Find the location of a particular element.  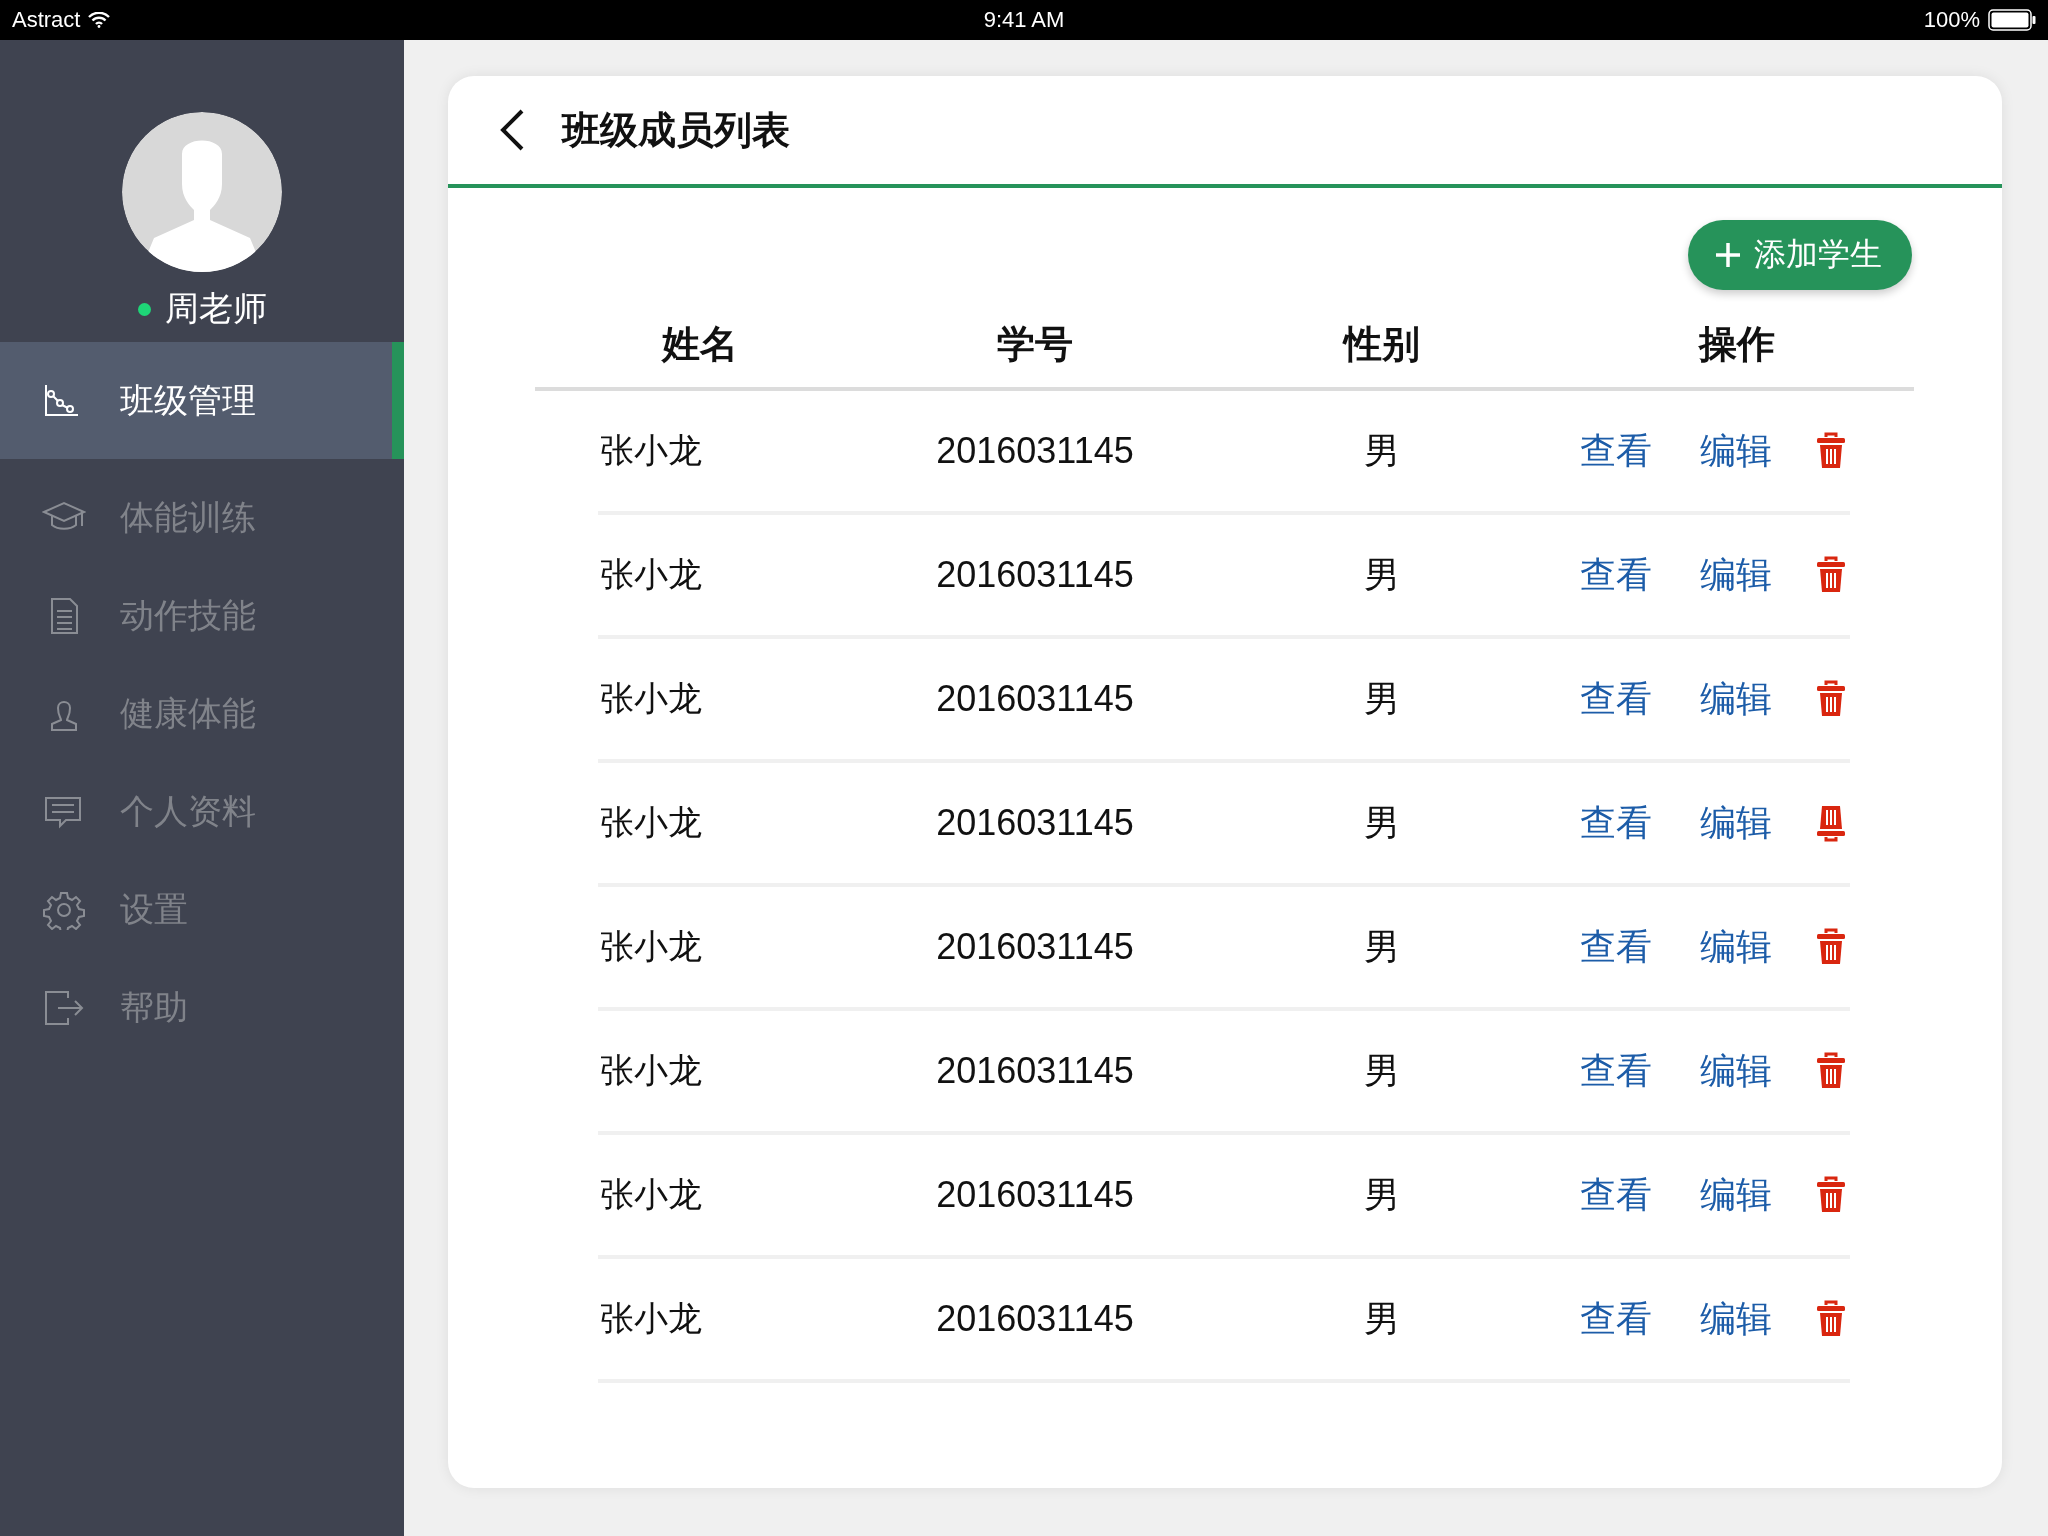

page-title: 班级成员列表 is located at coordinates (676, 130).